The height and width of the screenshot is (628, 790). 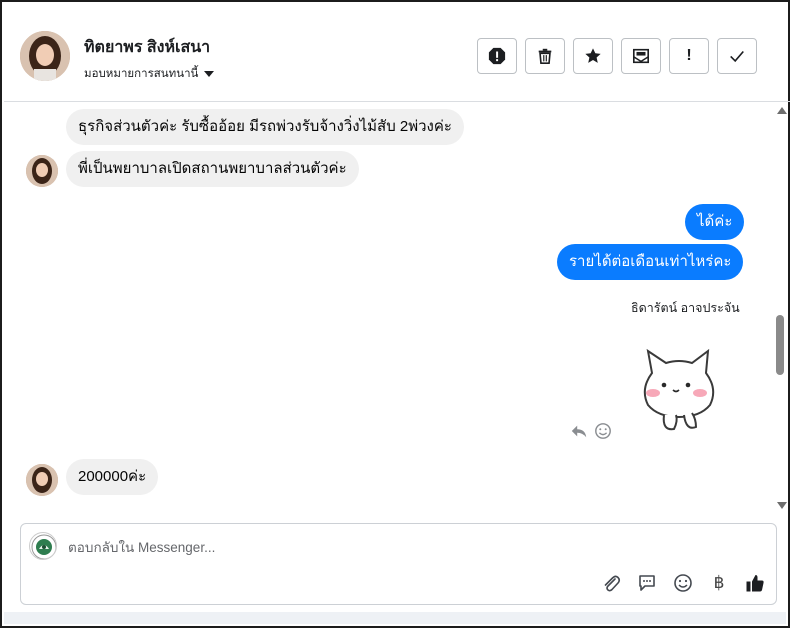 What do you see at coordinates (112, 477) in the screenshot?
I see `incoming-message: 200000ค่ะ` at bounding box center [112, 477].